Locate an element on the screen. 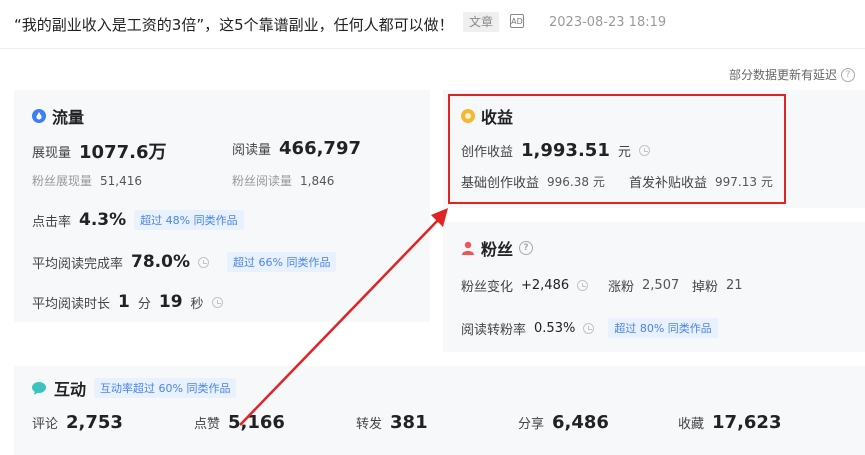 Image resolution: width=865 pixels, height=455 pixels. annotation-arrow is located at coordinates (343, 317).